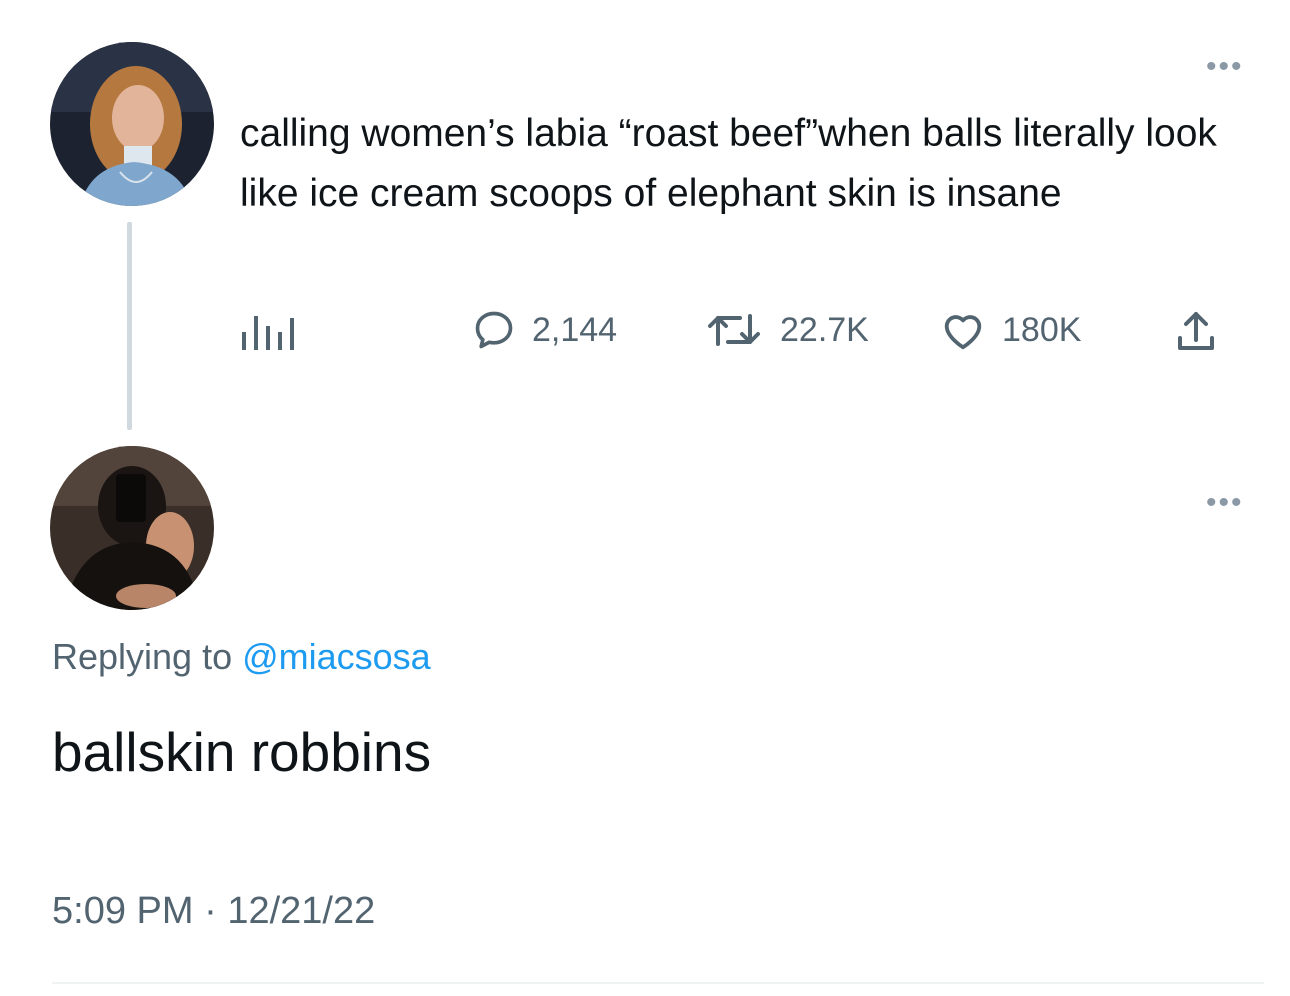 The height and width of the screenshot is (996, 1290). I want to click on retweet-icon, so click(734, 330).